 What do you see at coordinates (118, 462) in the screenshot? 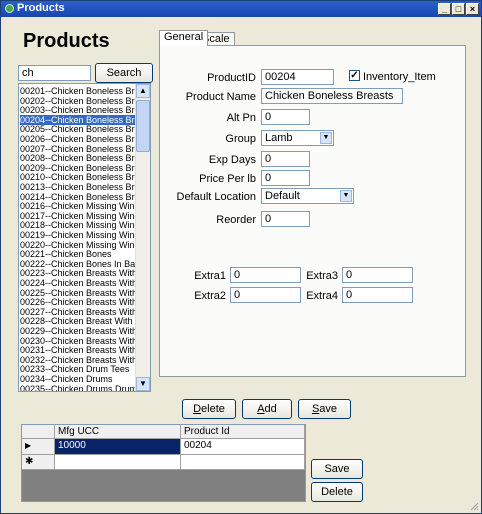
I see `grid-new-cell-mfg-ucc` at bounding box center [118, 462].